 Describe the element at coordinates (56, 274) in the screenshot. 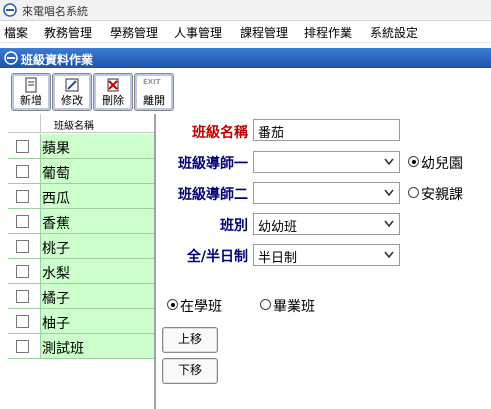

I see `list-item-label: 水梨` at that location.